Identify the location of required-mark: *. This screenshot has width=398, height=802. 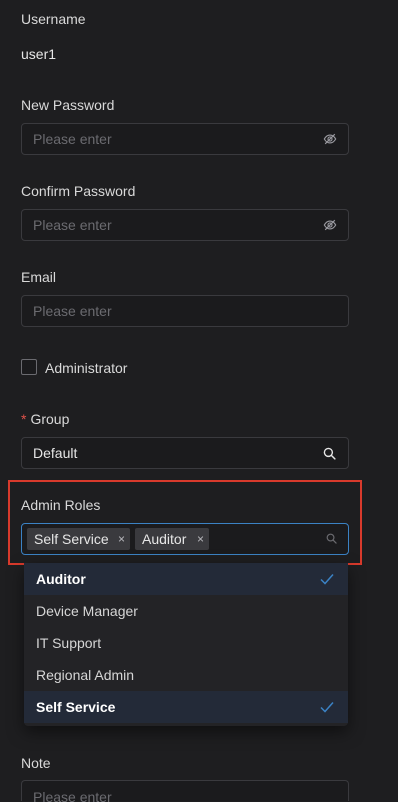
(24, 419).